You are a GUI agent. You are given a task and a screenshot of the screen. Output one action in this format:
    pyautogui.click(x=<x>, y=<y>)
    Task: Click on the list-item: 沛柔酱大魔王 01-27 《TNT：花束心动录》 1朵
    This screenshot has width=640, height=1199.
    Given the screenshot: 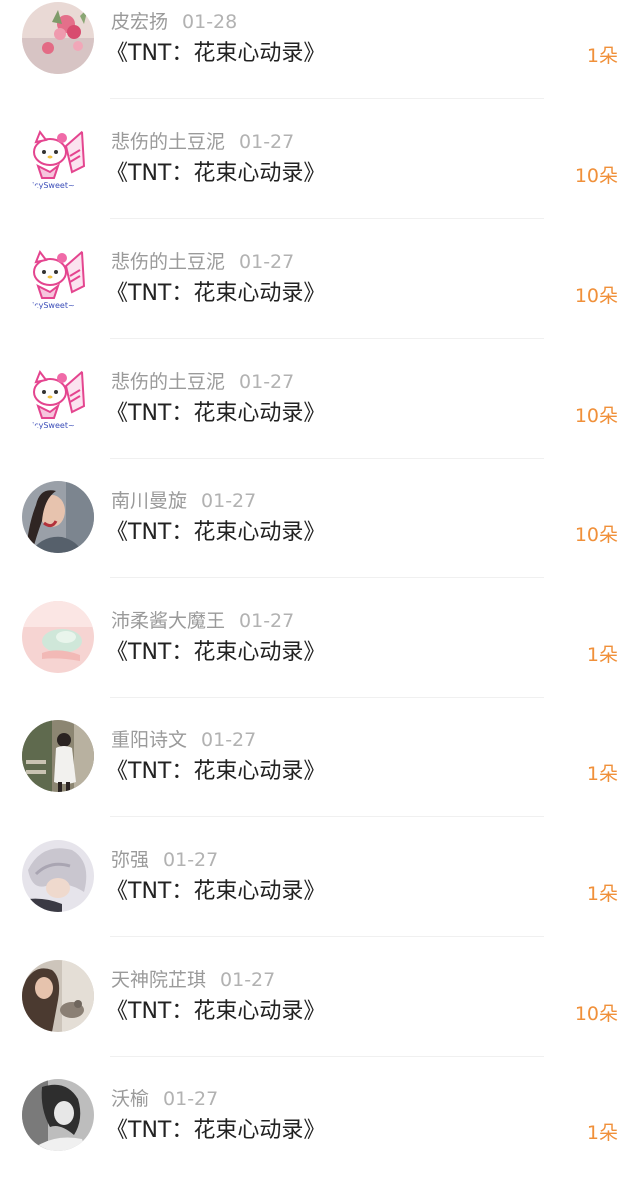 What is the action you would take?
    pyautogui.click(x=320, y=661)
    